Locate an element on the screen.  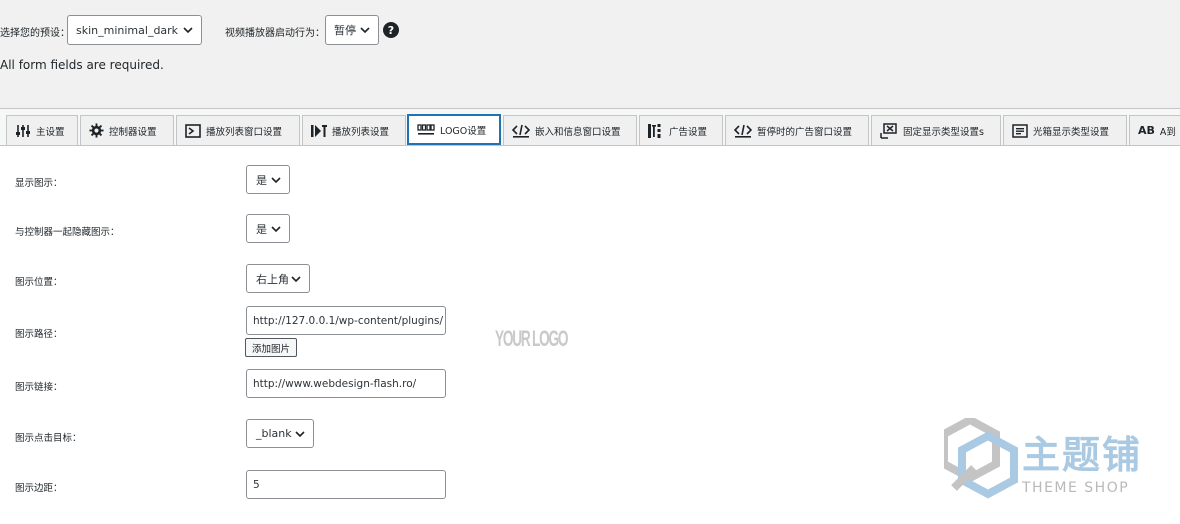
logo-position-select: 右上角 is located at coordinates (278, 278).